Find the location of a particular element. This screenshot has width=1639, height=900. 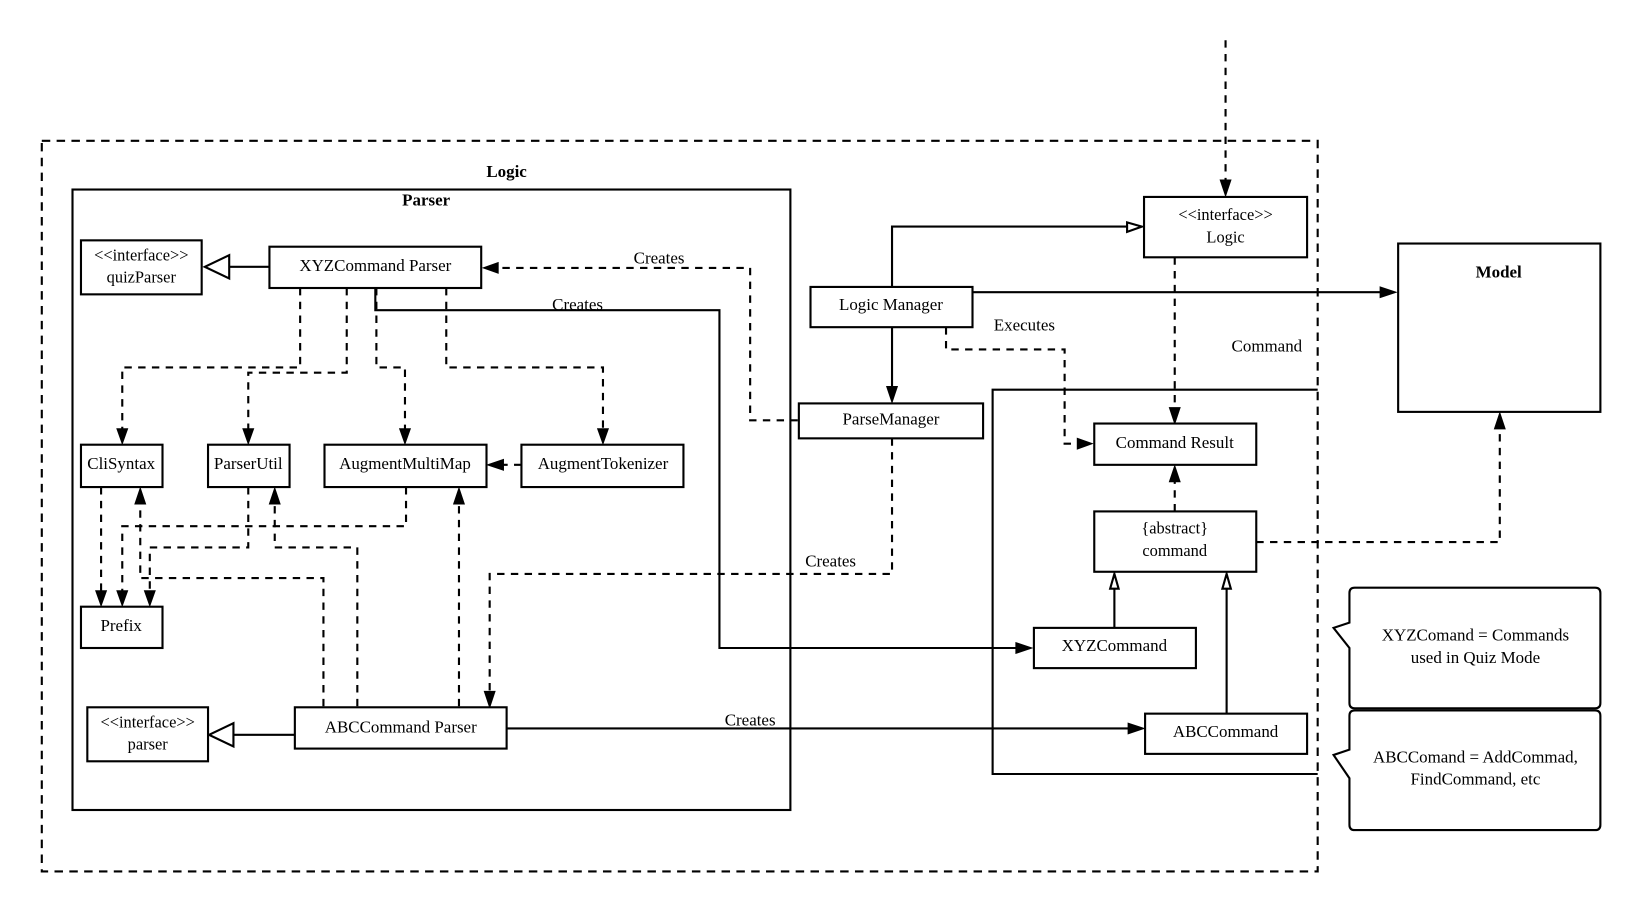

class-name: CliSyntax is located at coordinates (121, 463).